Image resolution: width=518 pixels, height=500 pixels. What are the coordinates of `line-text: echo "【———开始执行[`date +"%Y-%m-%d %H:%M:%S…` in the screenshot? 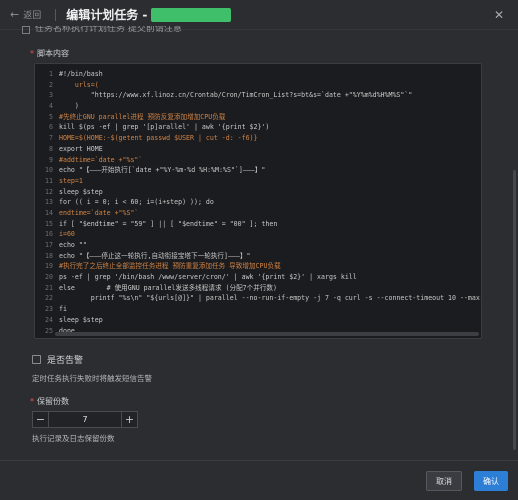 It's located at (162, 170).